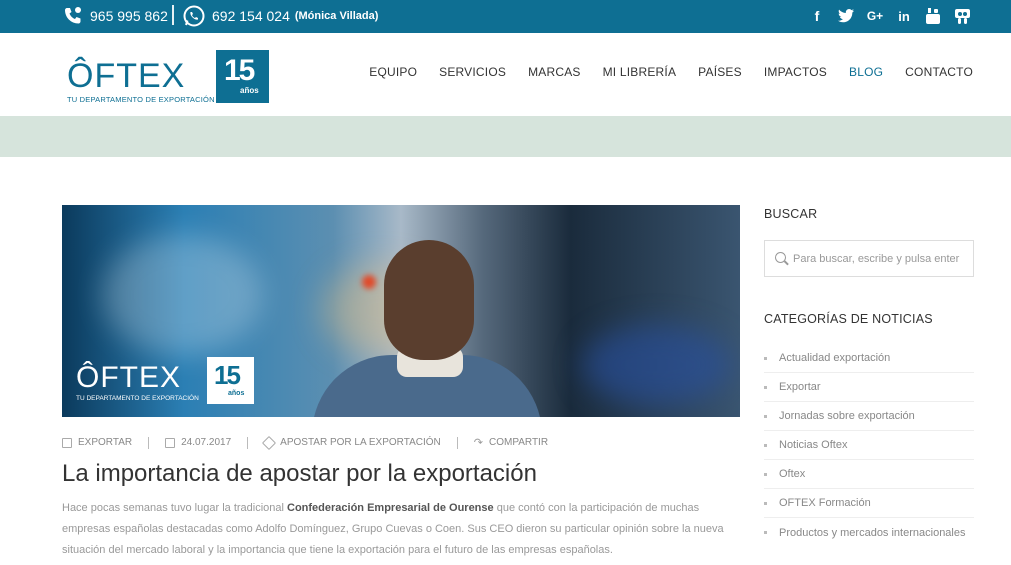  I want to click on nav-marcas: MARCAS, so click(554, 72).